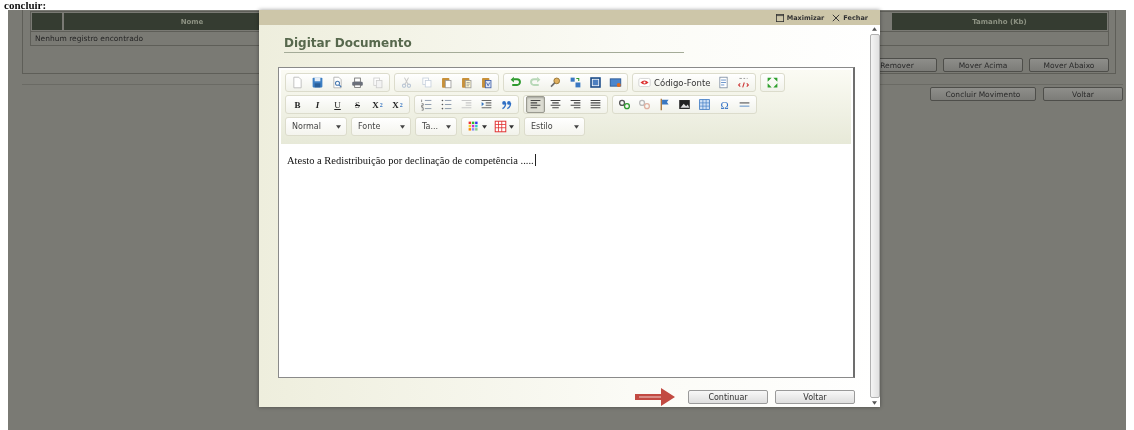  I want to click on dialog-heading: Digitar Documento, so click(484, 44).